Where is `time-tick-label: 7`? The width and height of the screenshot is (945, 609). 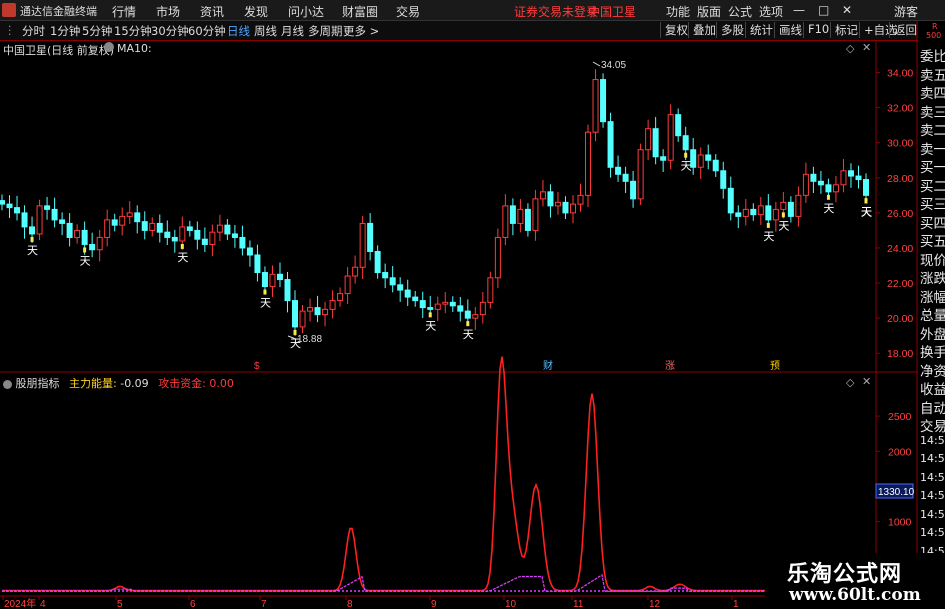
time-tick-label: 7 is located at coordinates (264, 604).